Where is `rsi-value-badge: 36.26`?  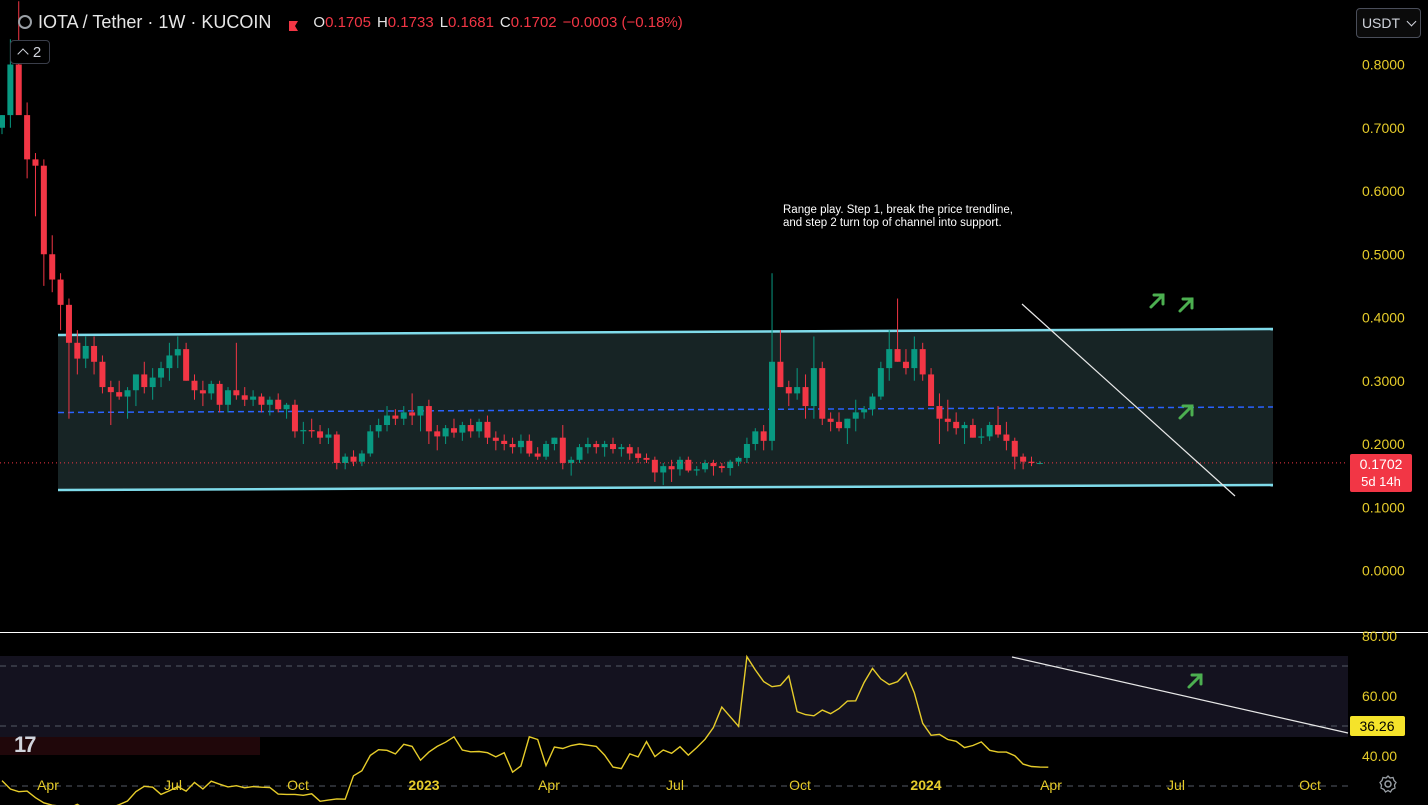 rsi-value-badge: 36.26 is located at coordinates (1377, 726).